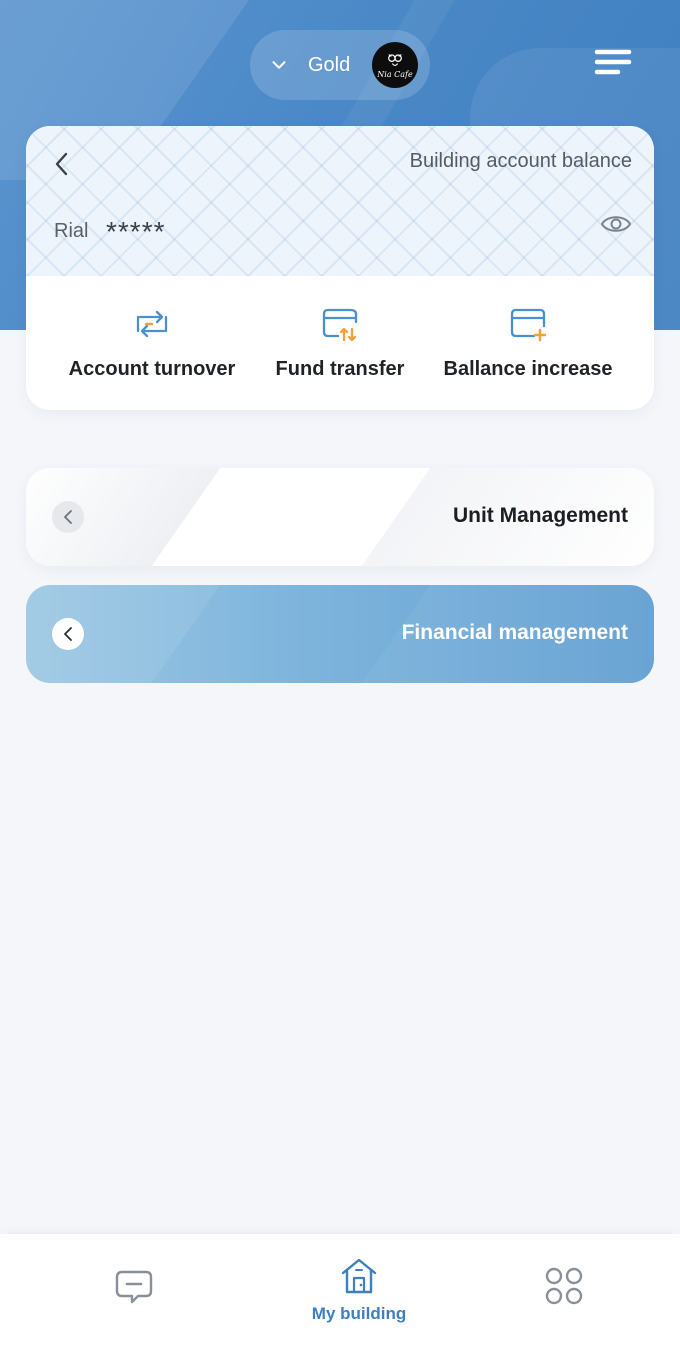  I want to click on nav-my-building: My building, so click(359, 1292).